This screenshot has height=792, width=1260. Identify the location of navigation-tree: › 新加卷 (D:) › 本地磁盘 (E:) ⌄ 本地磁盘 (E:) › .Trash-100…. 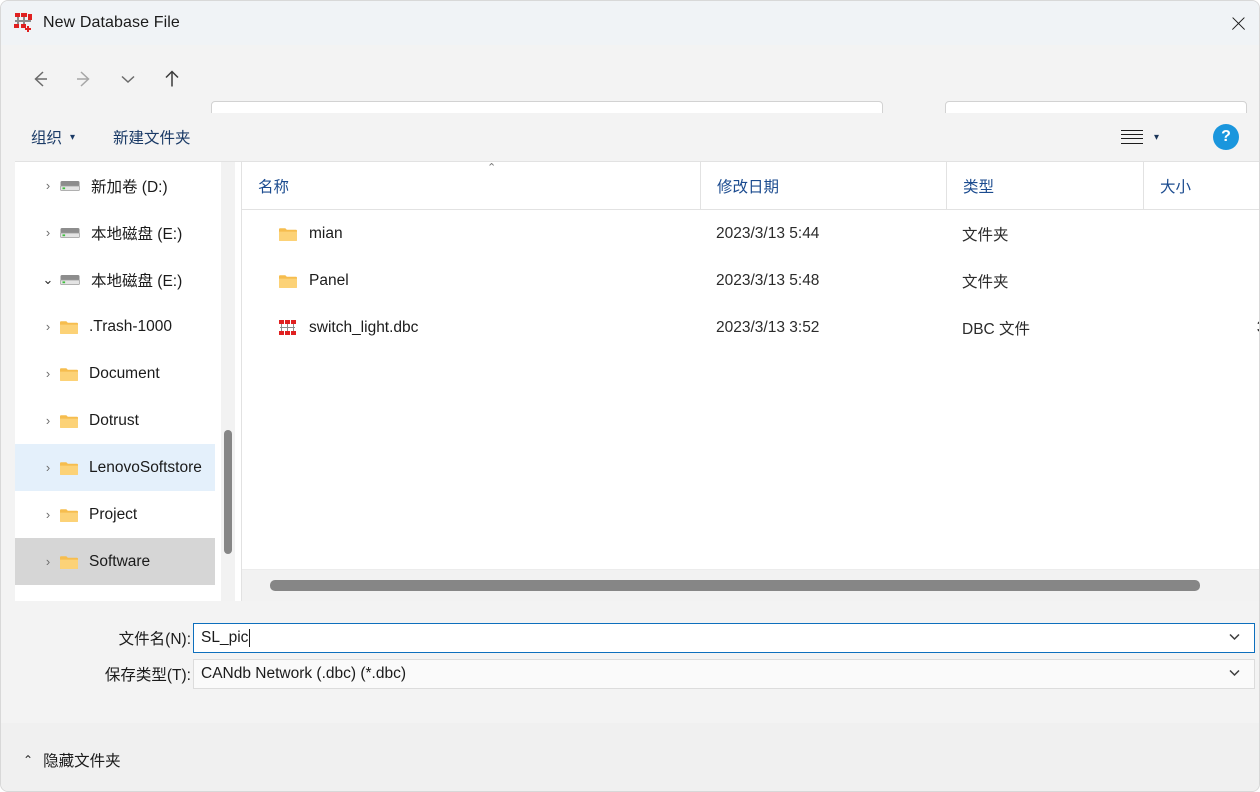
(115, 381).